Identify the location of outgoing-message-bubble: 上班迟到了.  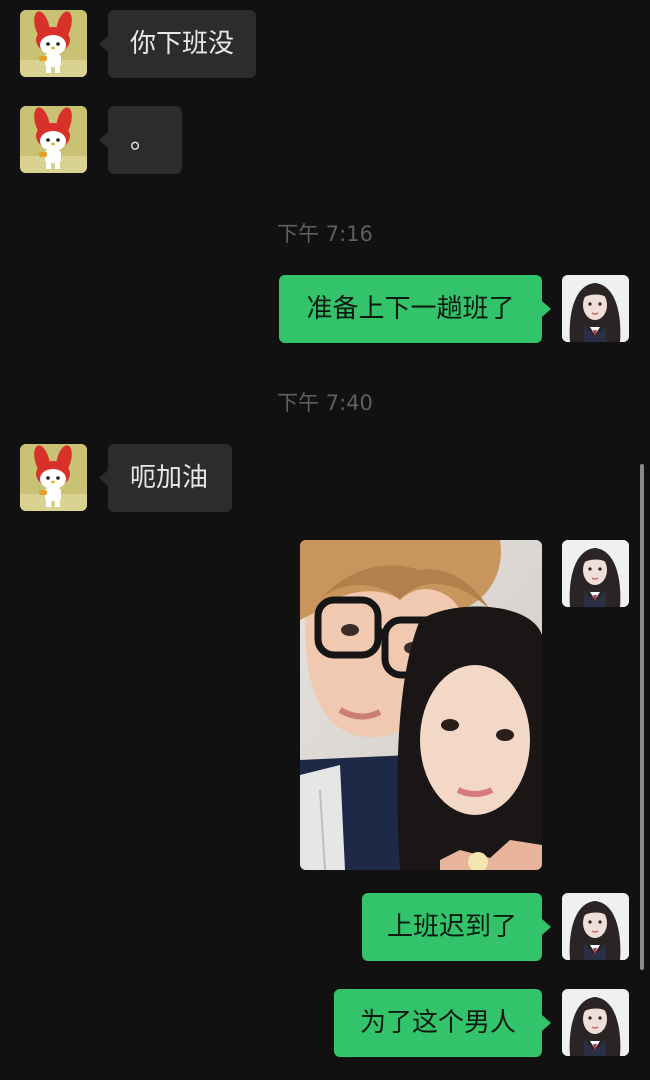
(452, 927).